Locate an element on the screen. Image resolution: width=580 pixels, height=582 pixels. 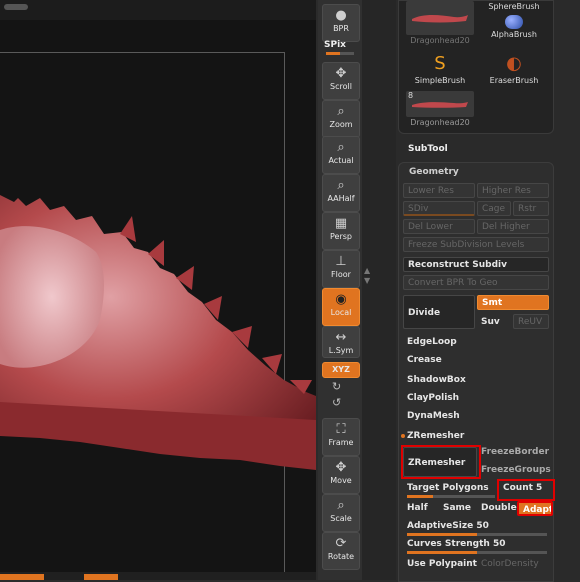
persp-button: ▦ Persp is located at coordinates (341, 231).